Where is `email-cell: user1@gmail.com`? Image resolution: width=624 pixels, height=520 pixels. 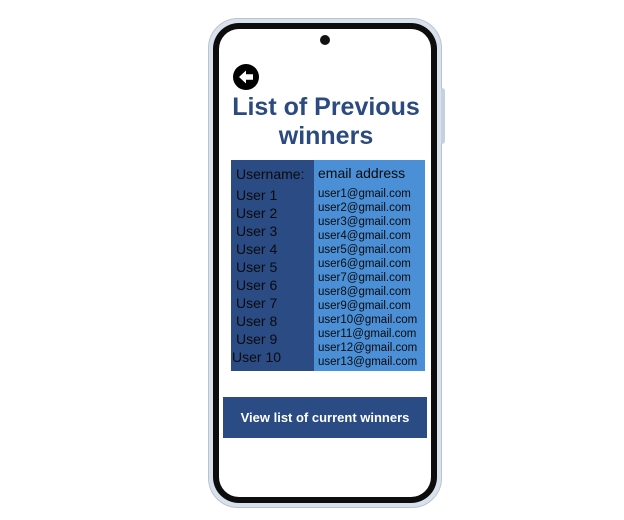 email-cell: user1@gmail.com is located at coordinates (364, 194).